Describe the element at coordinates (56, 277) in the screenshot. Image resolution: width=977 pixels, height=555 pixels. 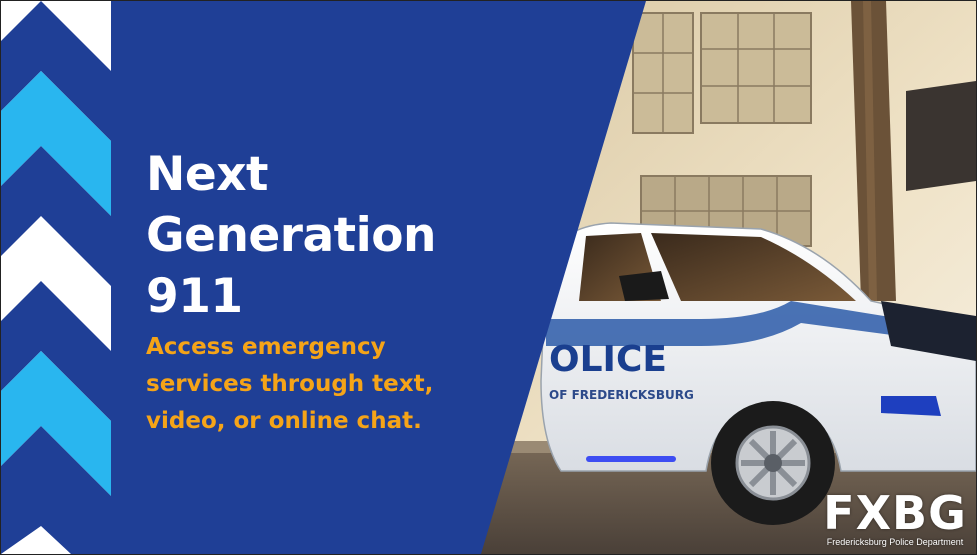
I see `chevron-stripe` at that location.